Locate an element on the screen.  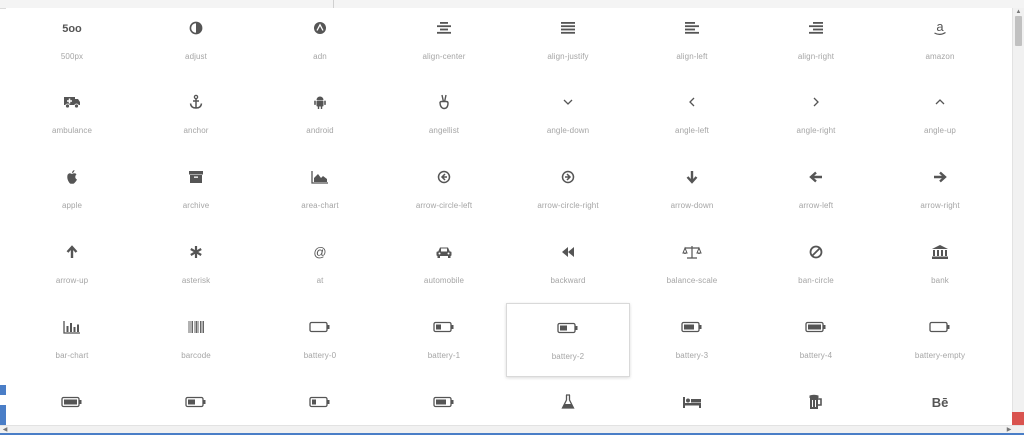
icon-tile-angellist: angellist is located at coordinates (444, 115).